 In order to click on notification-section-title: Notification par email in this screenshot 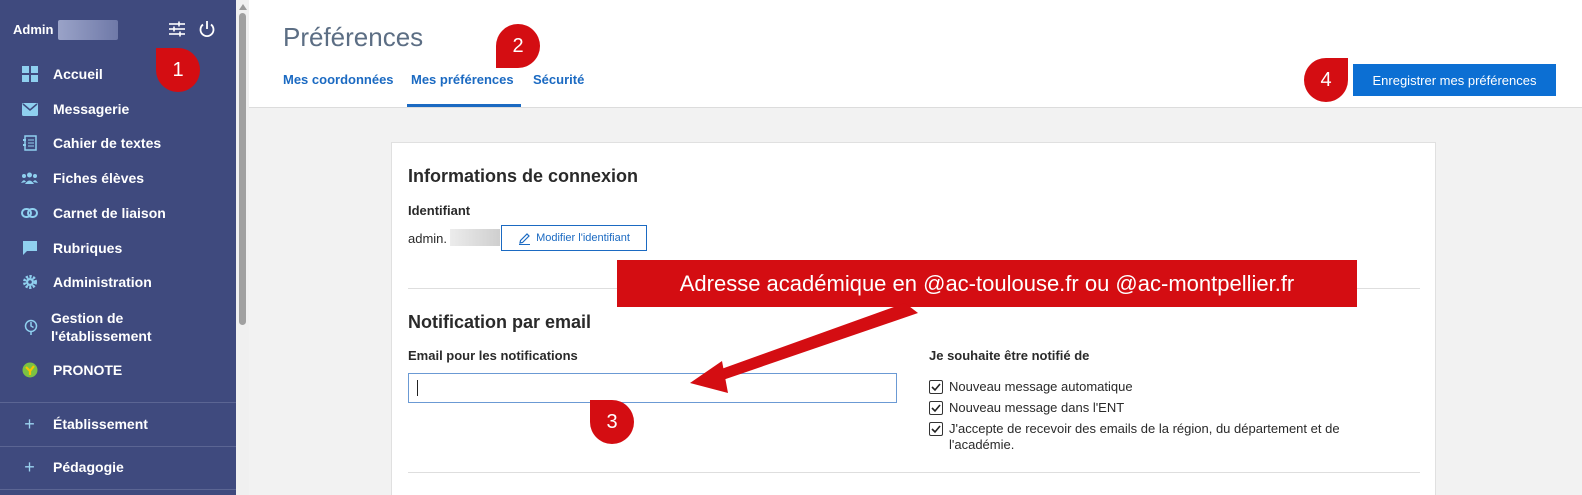, I will do `click(500, 322)`.